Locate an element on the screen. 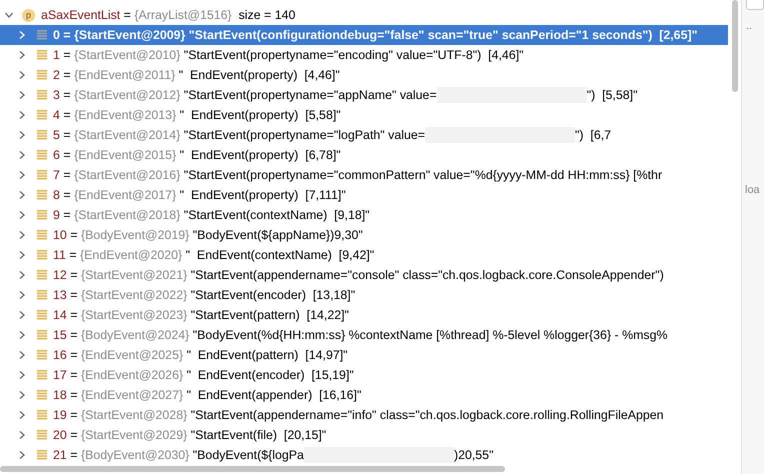 This screenshot has height=474, width=764. tree-row: 21 = {BodyEvent@2030} "BodyEvent(${logPa )20,55" is located at coordinates (364, 455).